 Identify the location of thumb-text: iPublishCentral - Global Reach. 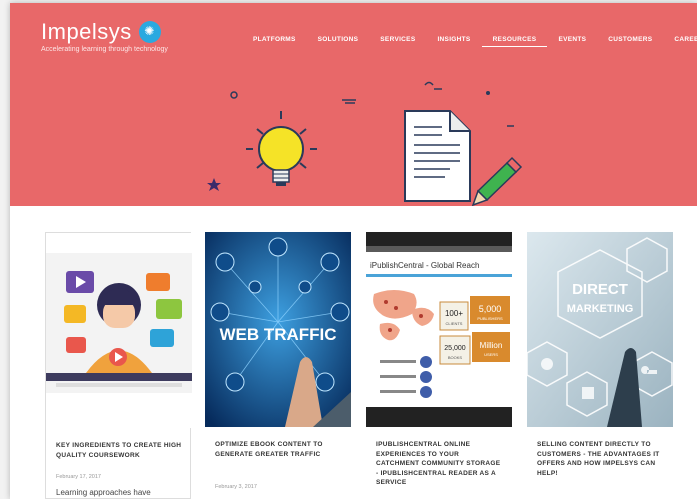
(424, 265).